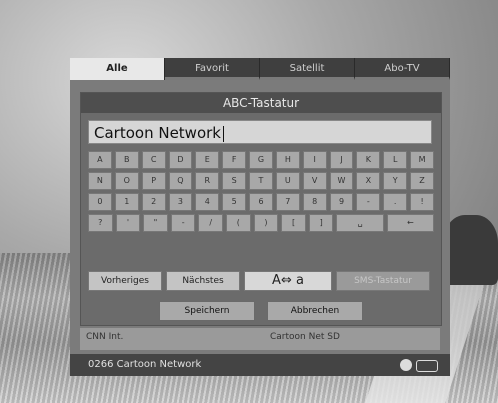 Image resolution: width=498 pixels, height=403 pixels. I want to click on next-button: Nächstes, so click(203, 281).